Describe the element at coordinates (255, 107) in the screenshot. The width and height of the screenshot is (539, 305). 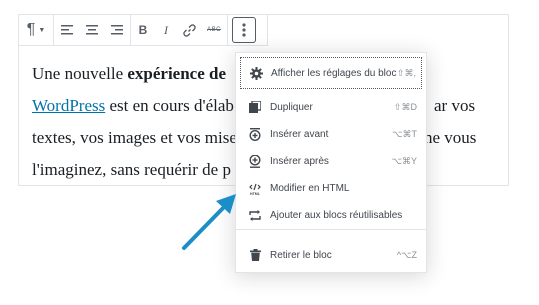
I see `duplicate-icon` at that location.